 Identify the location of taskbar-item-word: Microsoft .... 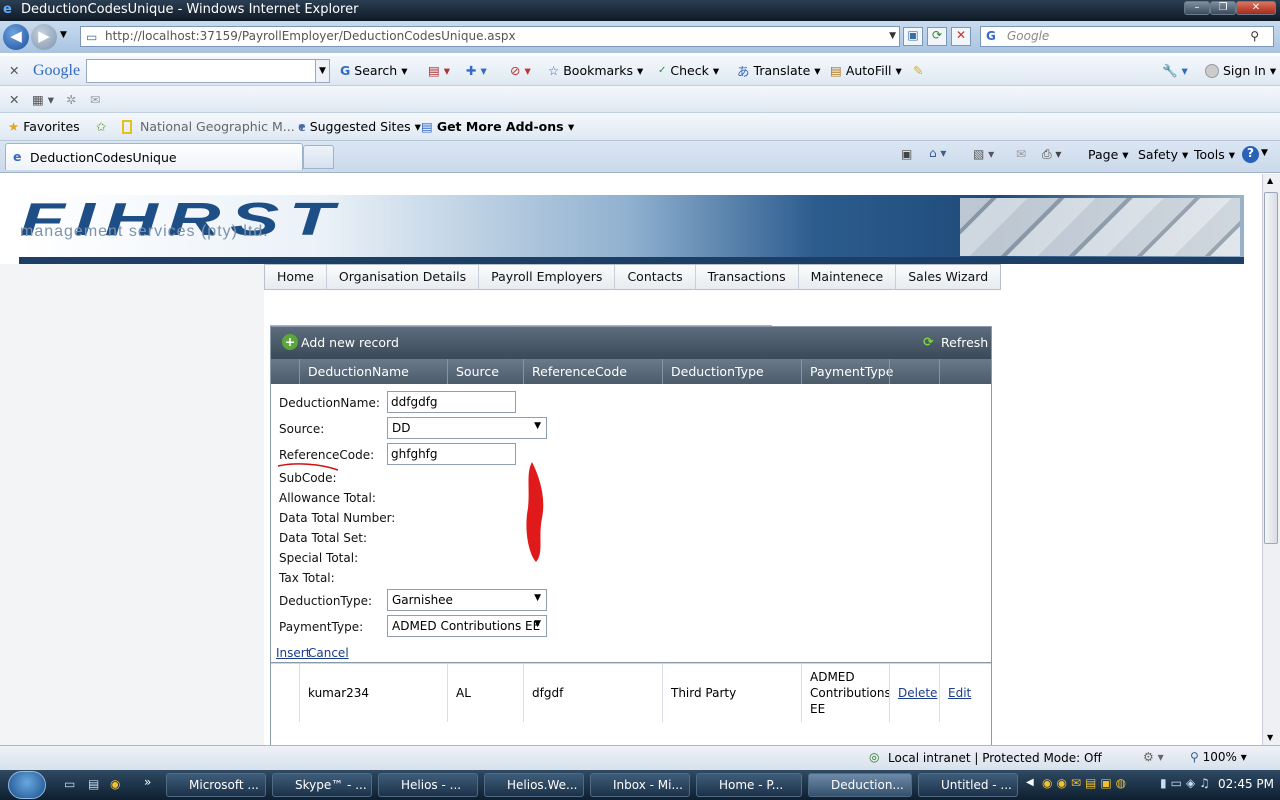
(216, 785).